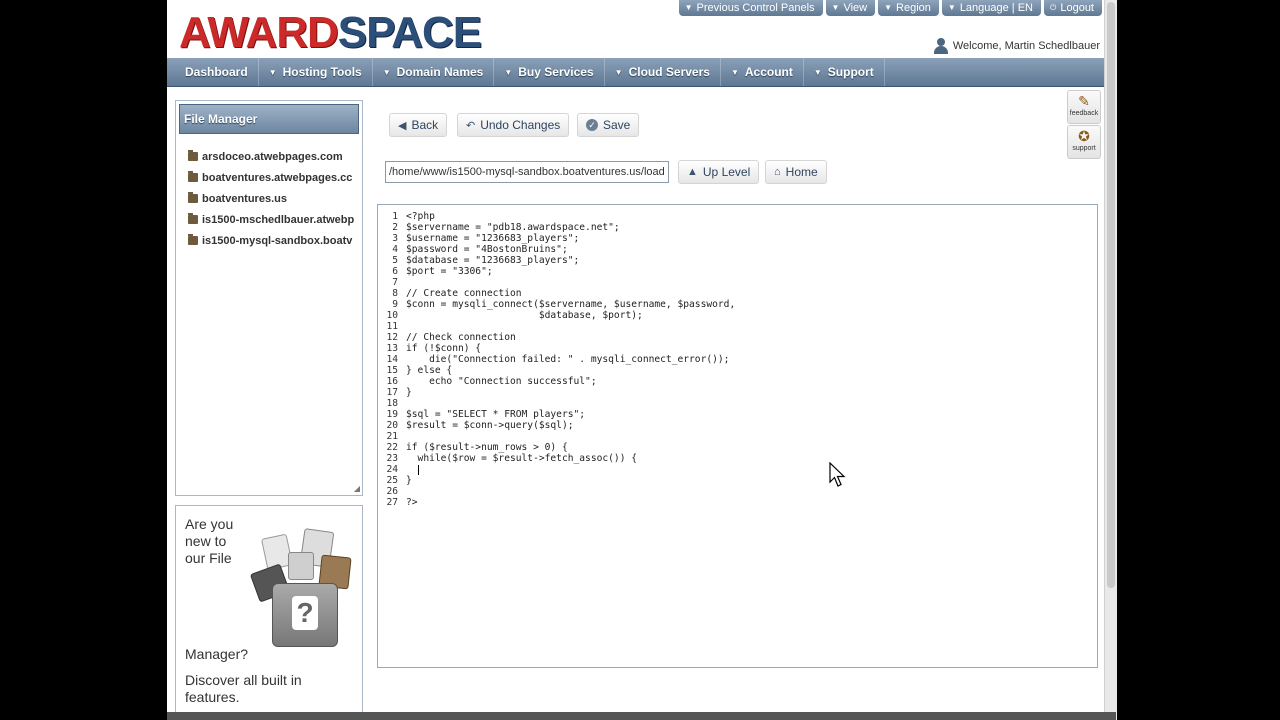 The height and width of the screenshot is (720, 1280). What do you see at coordinates (434, 72) in the screenshot?
I see `nav-domain-names: ▼ Domain Names` at bounding box center [434, 72].